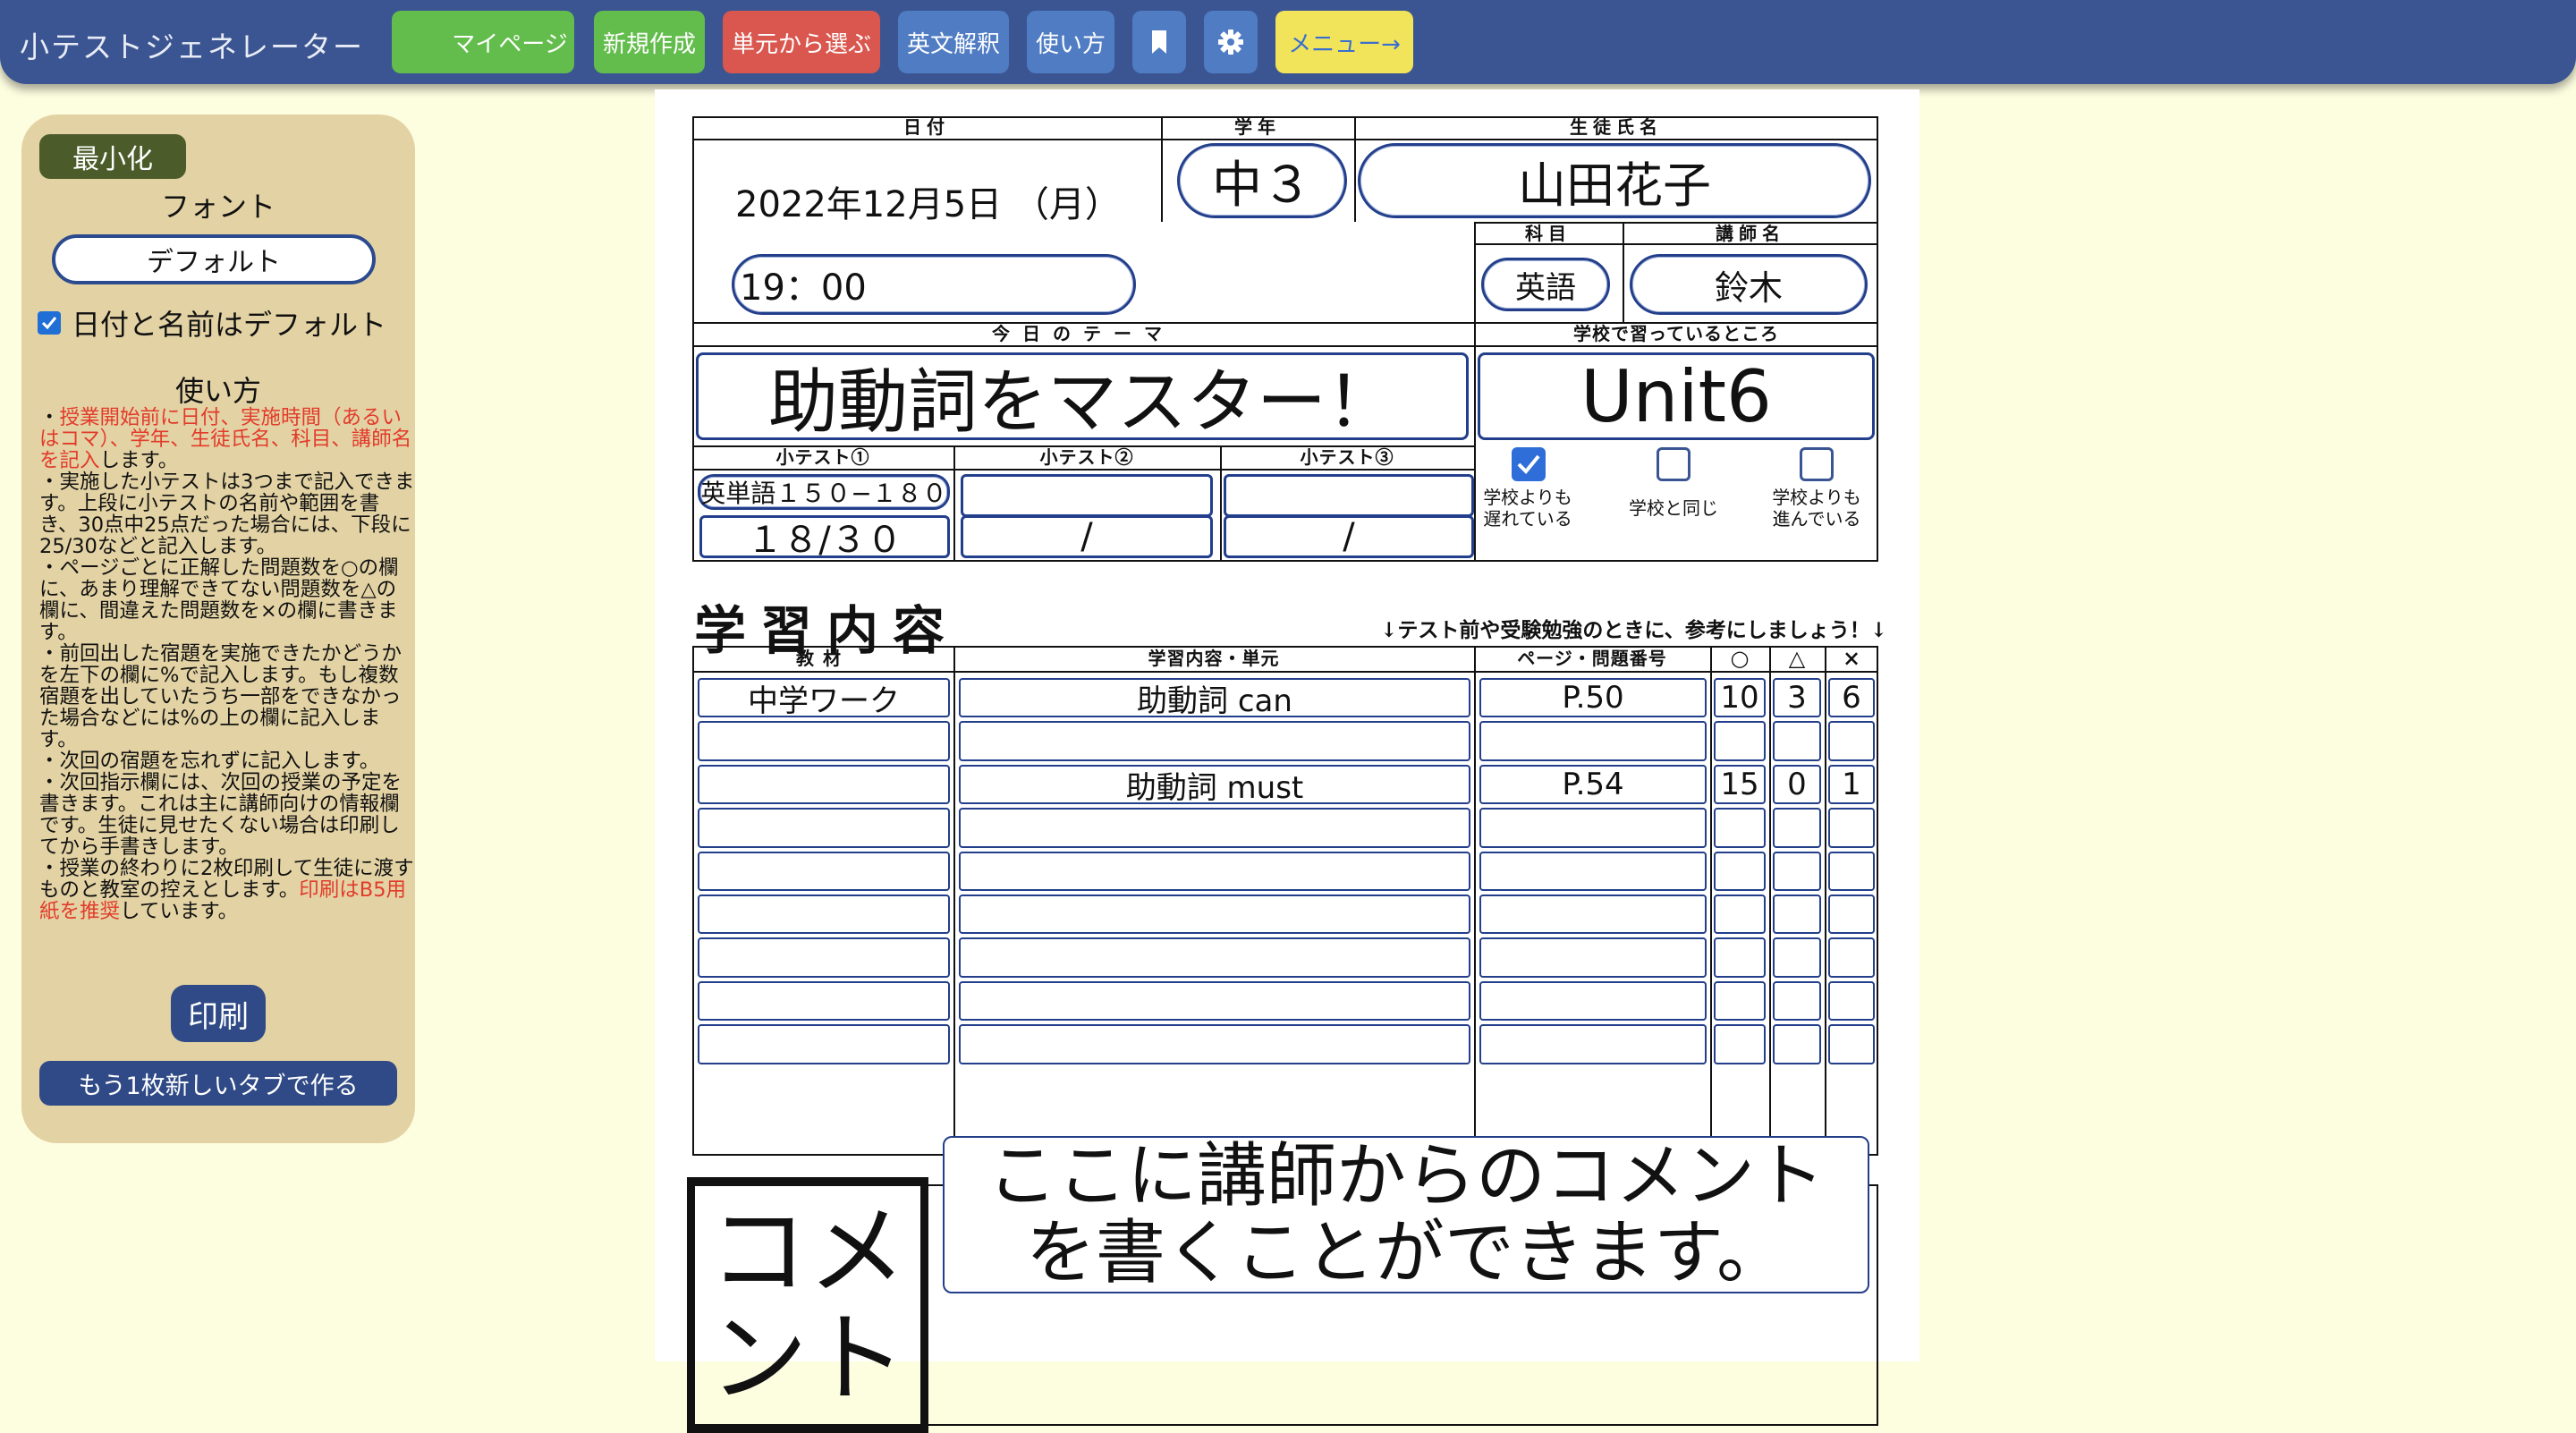  I want to click on content-cell: 助動詞 can, so click(1214, 698).